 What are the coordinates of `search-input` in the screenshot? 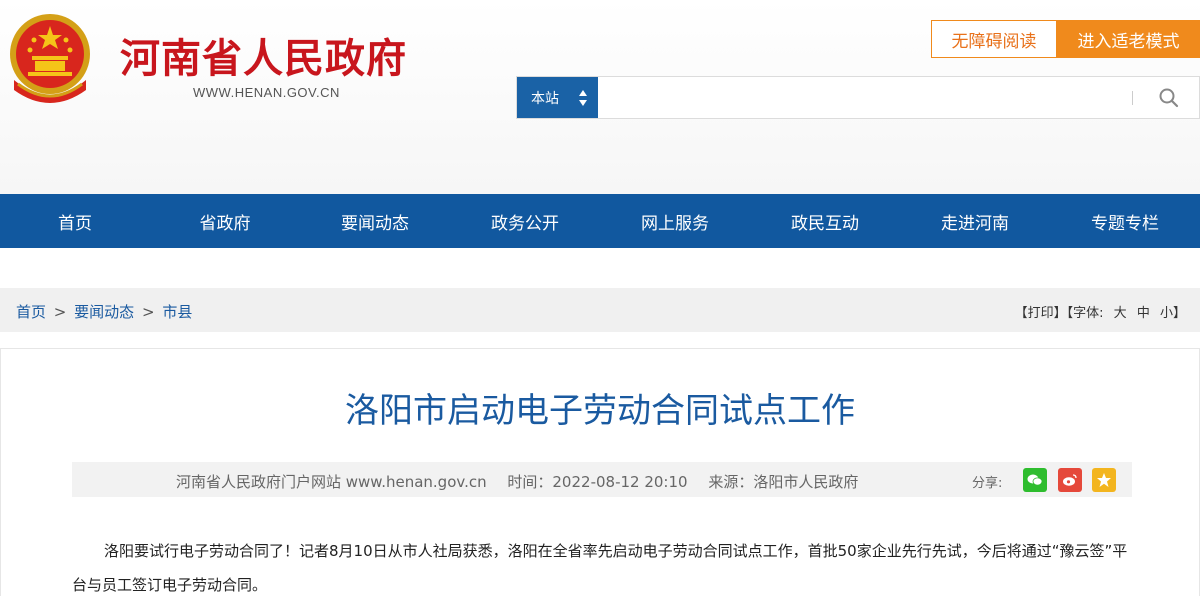 It's located at (864, 97).